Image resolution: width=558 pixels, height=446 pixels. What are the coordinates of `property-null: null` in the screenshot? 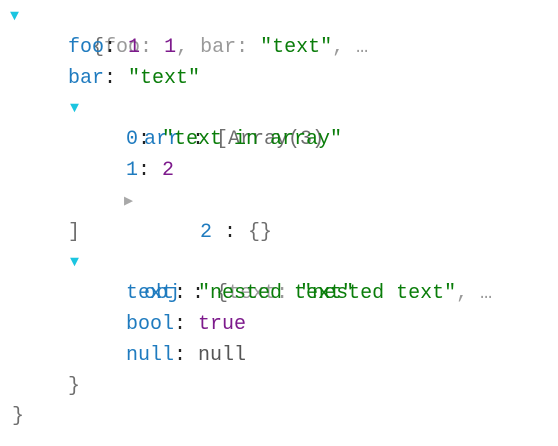 It's located at (186, 355).